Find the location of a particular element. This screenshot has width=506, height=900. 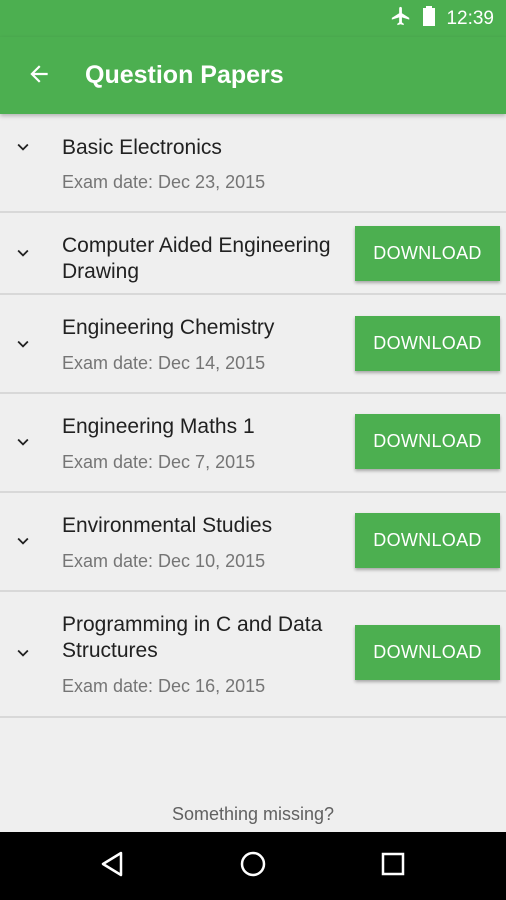

paper-title: Computer Aided Engineering Drawing is located at coordinates (196, 258).